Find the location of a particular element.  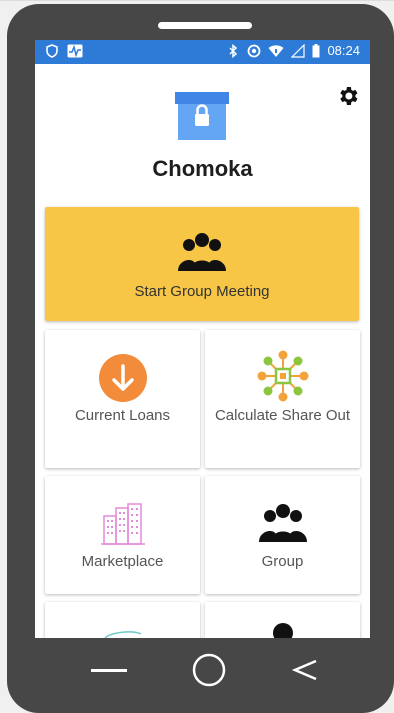

battery-icon is located at coordinates (316, 50).